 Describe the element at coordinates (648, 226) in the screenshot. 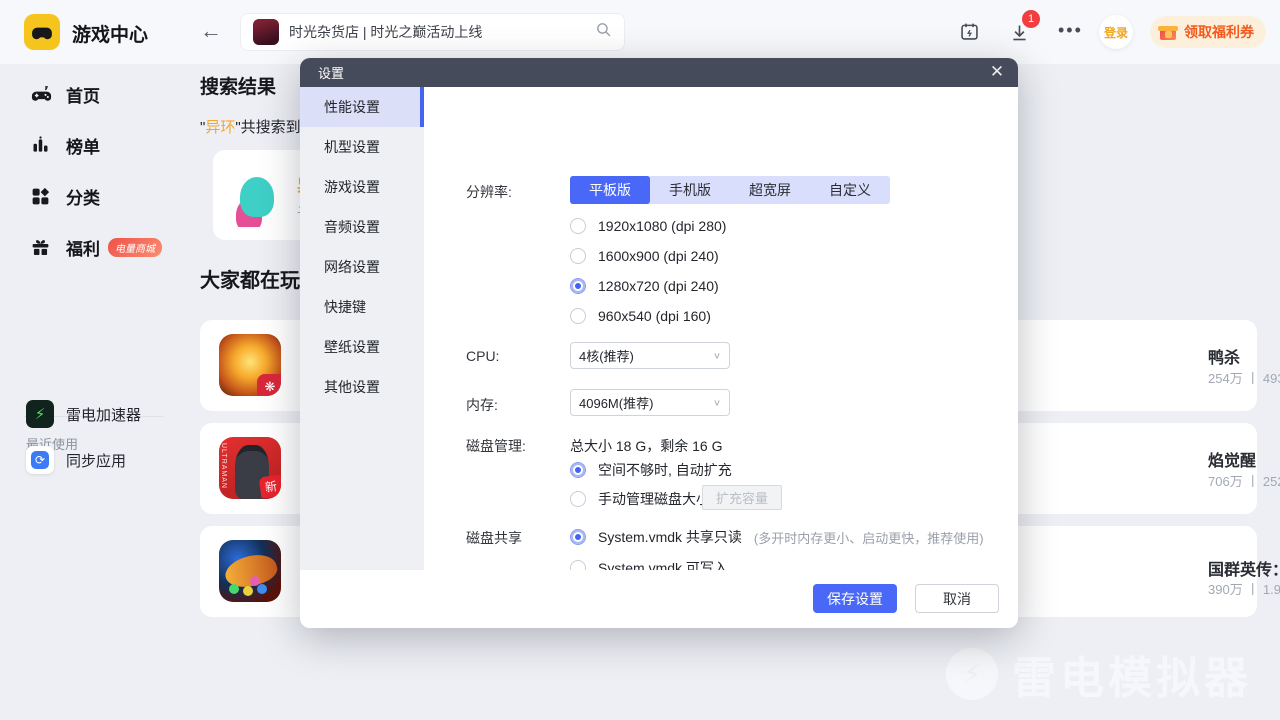

I see `resolution-option-1920: 1920x1080 (dpi 280)` at that location.